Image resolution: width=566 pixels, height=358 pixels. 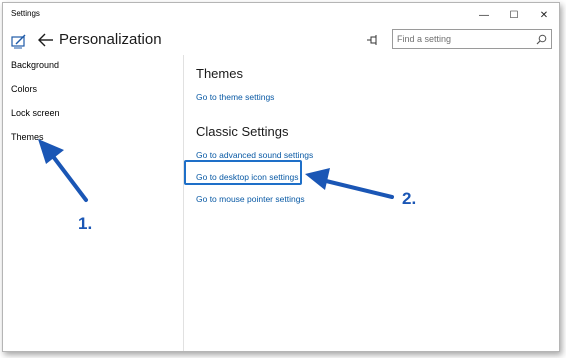 What do you see at coordinates (462, 39) in the screenshot?
I see `search-input` at bounding box center [462, 39].